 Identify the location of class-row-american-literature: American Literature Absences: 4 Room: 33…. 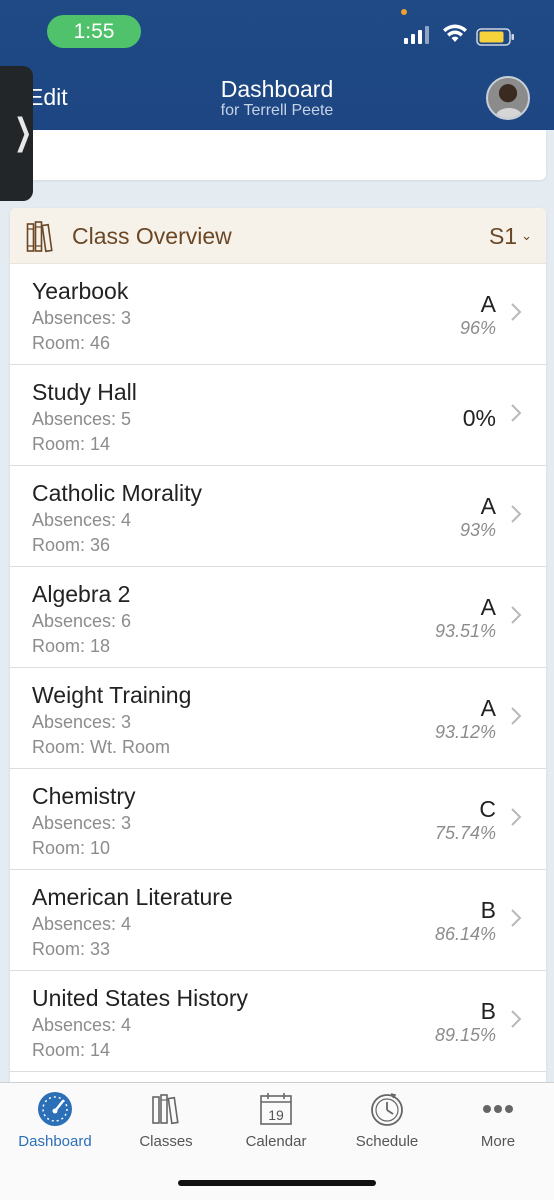
(278, 920).